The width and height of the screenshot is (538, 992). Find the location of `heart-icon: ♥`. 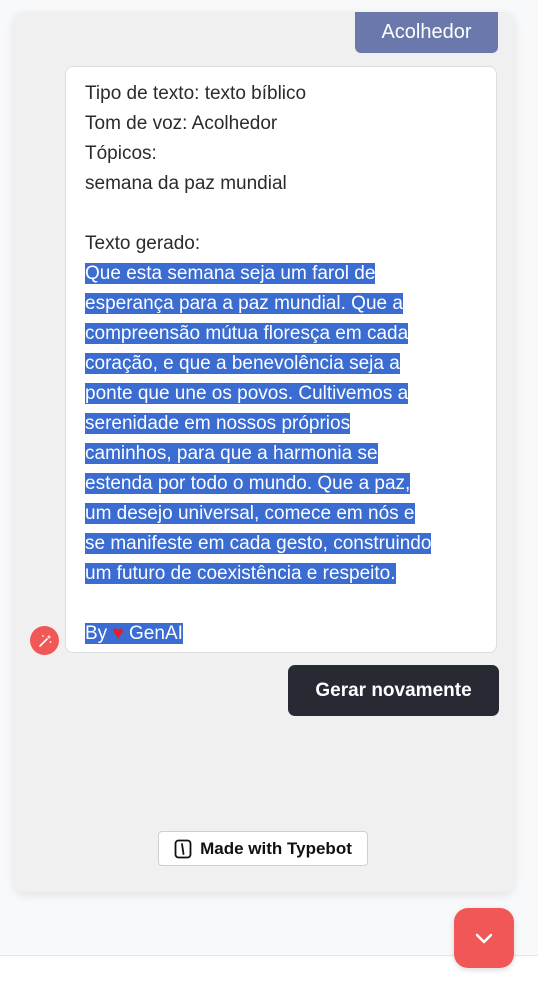

heart-icon: ♥ is located at coordinates (118, 633).